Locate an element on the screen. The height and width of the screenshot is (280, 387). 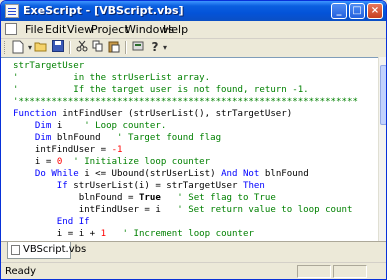
window-title: ExeScript - [VBScript.vbs] is located at coordinates (103, 10).